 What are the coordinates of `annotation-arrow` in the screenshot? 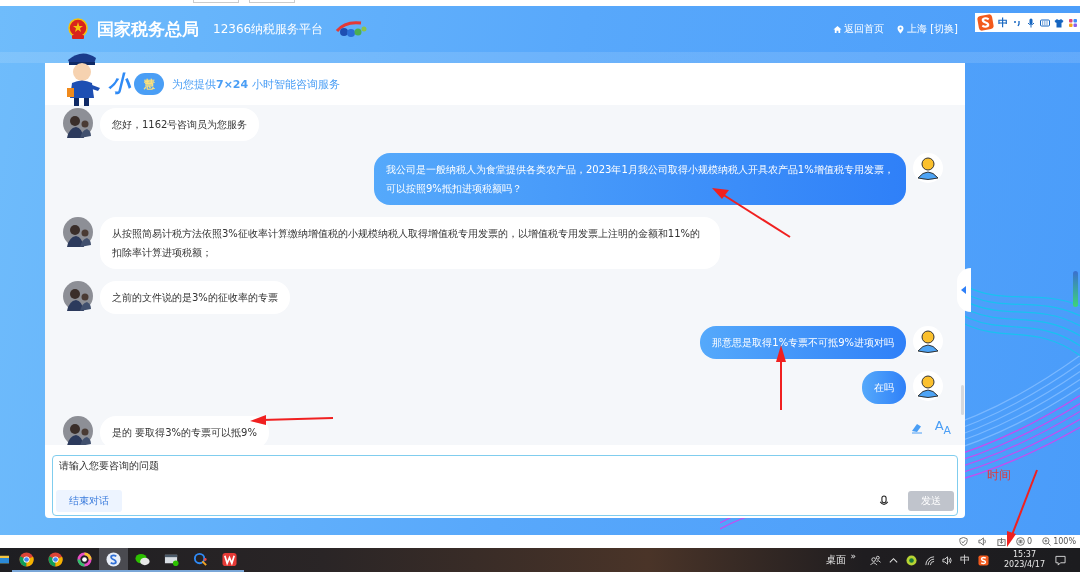 It's located at (781, 378).